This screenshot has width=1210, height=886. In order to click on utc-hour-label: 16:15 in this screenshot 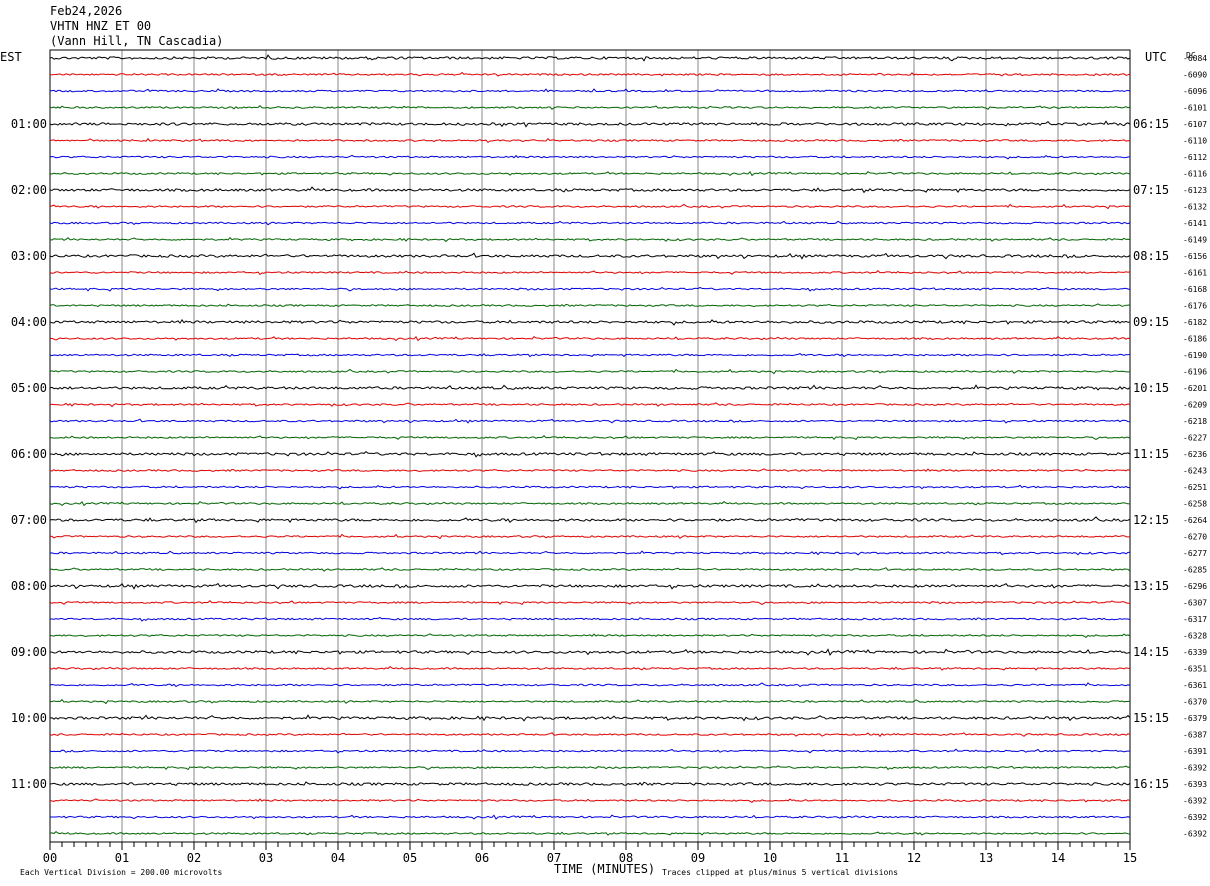, I will do `click(1151, 784)`.